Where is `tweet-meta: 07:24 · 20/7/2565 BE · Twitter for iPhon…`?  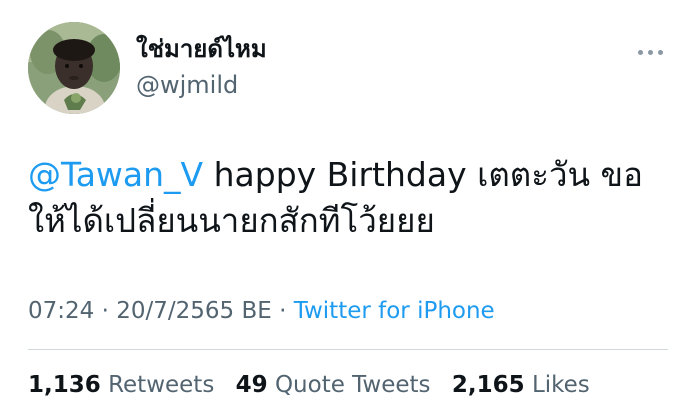 tweet-meta: 07:24 · 20/7/2565 BE · Twitter for iPhon… is located at coordinates (261, 311).